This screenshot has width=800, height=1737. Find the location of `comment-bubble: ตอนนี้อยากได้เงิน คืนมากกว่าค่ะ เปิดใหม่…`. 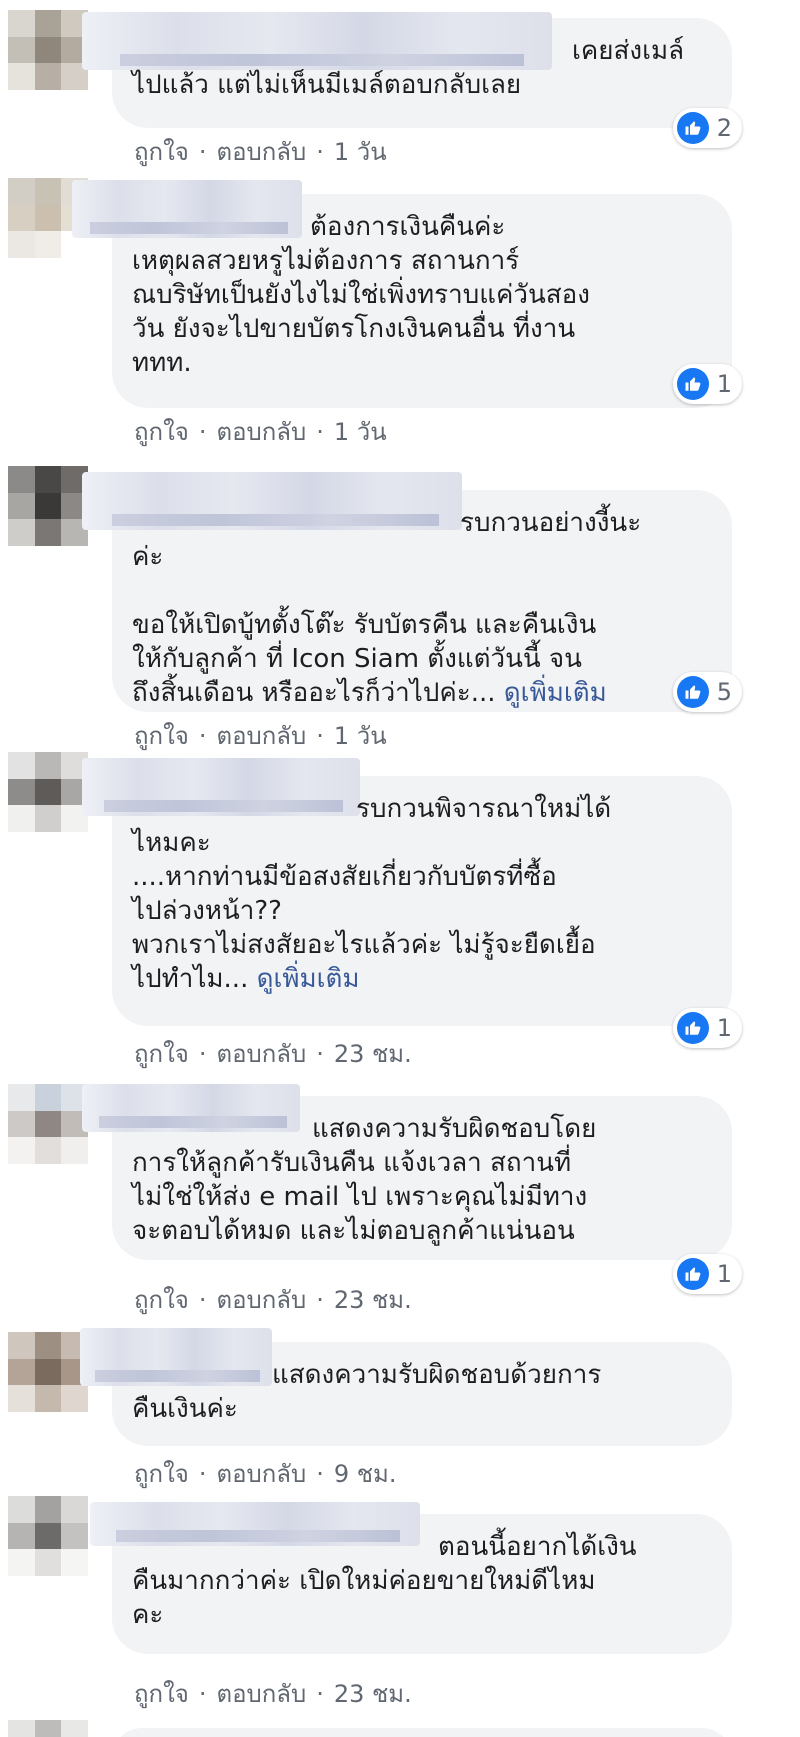

comment-bubble: ตอนนี้อยากได้เงิน คืนมากกว่าค่ะ เปิดใหม่… is located at coordinates (411, 1578).